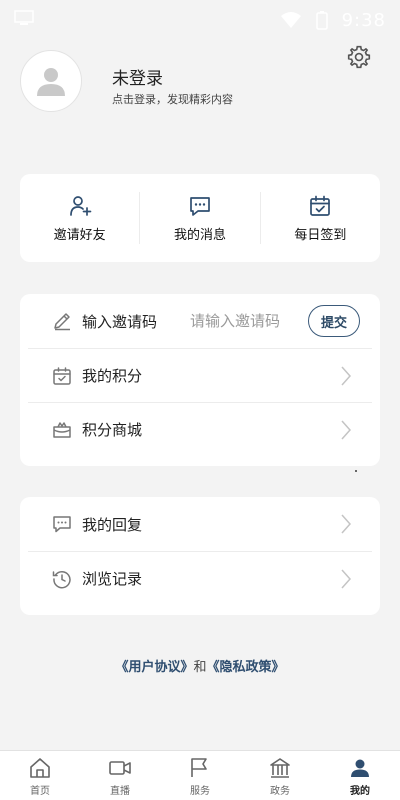 The image size is (400, 800). Describe the element at coordinates (62, 322) in the screenshot. I see `pencil-icon` at that location.